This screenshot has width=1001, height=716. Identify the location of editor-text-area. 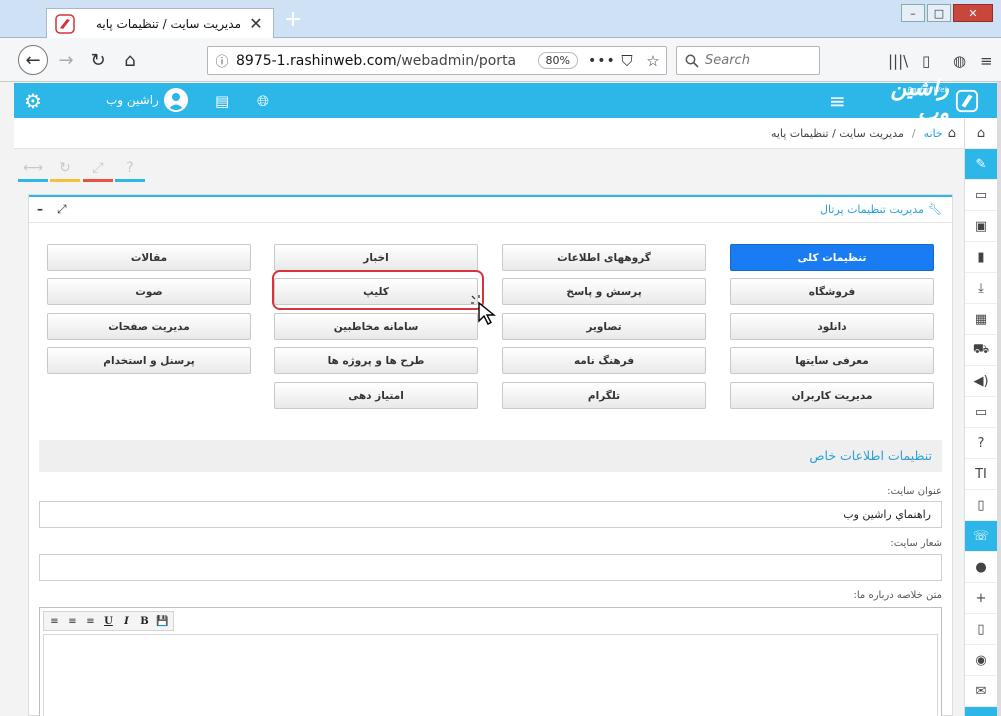
(490, 675).